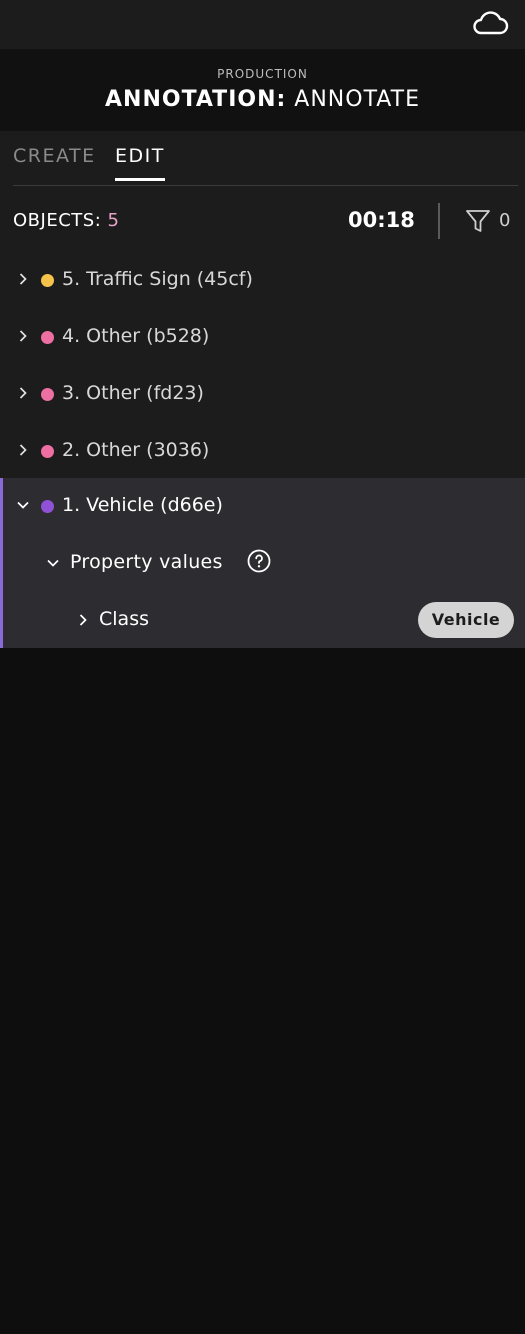 This screenshot has width=525, height=1334. I want to click on page-header: PRODUCTION ANNOTATION: ANNOTATE, so click(262, 90).